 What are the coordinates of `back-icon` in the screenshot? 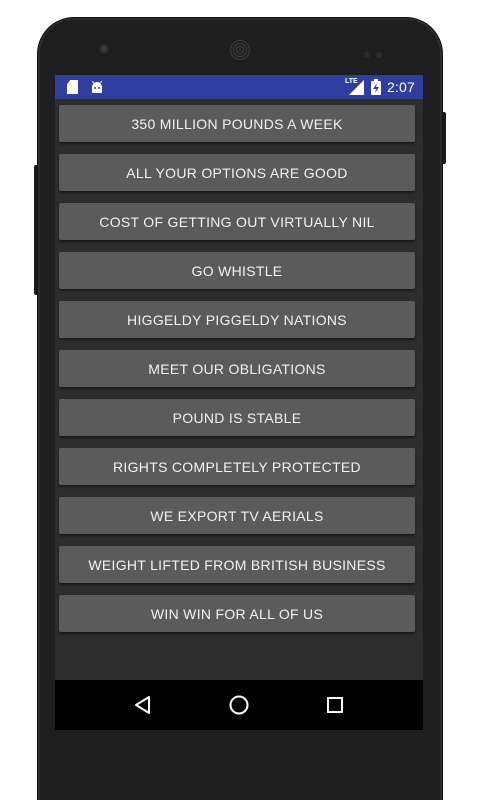 It's located at (142, 705).